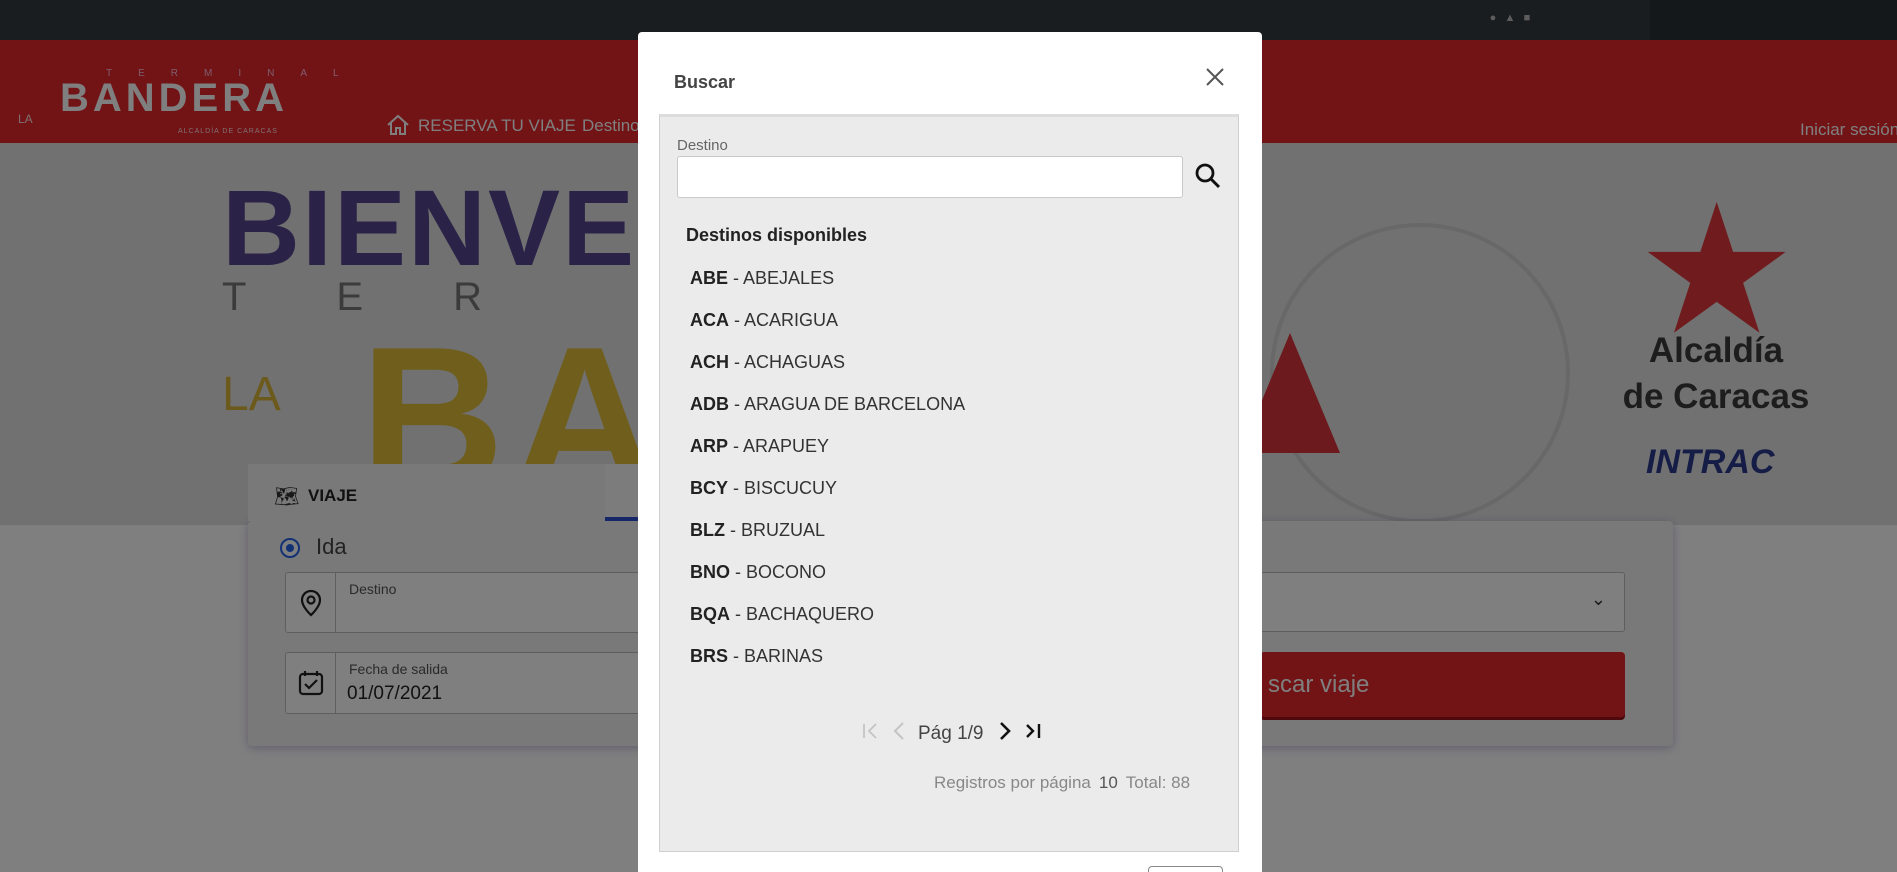 The width and height of the screenshot is (1897, 872). Describe the element at coordinates (709, 362) in the screenshot. I see `destino-code: ACH` at that location.